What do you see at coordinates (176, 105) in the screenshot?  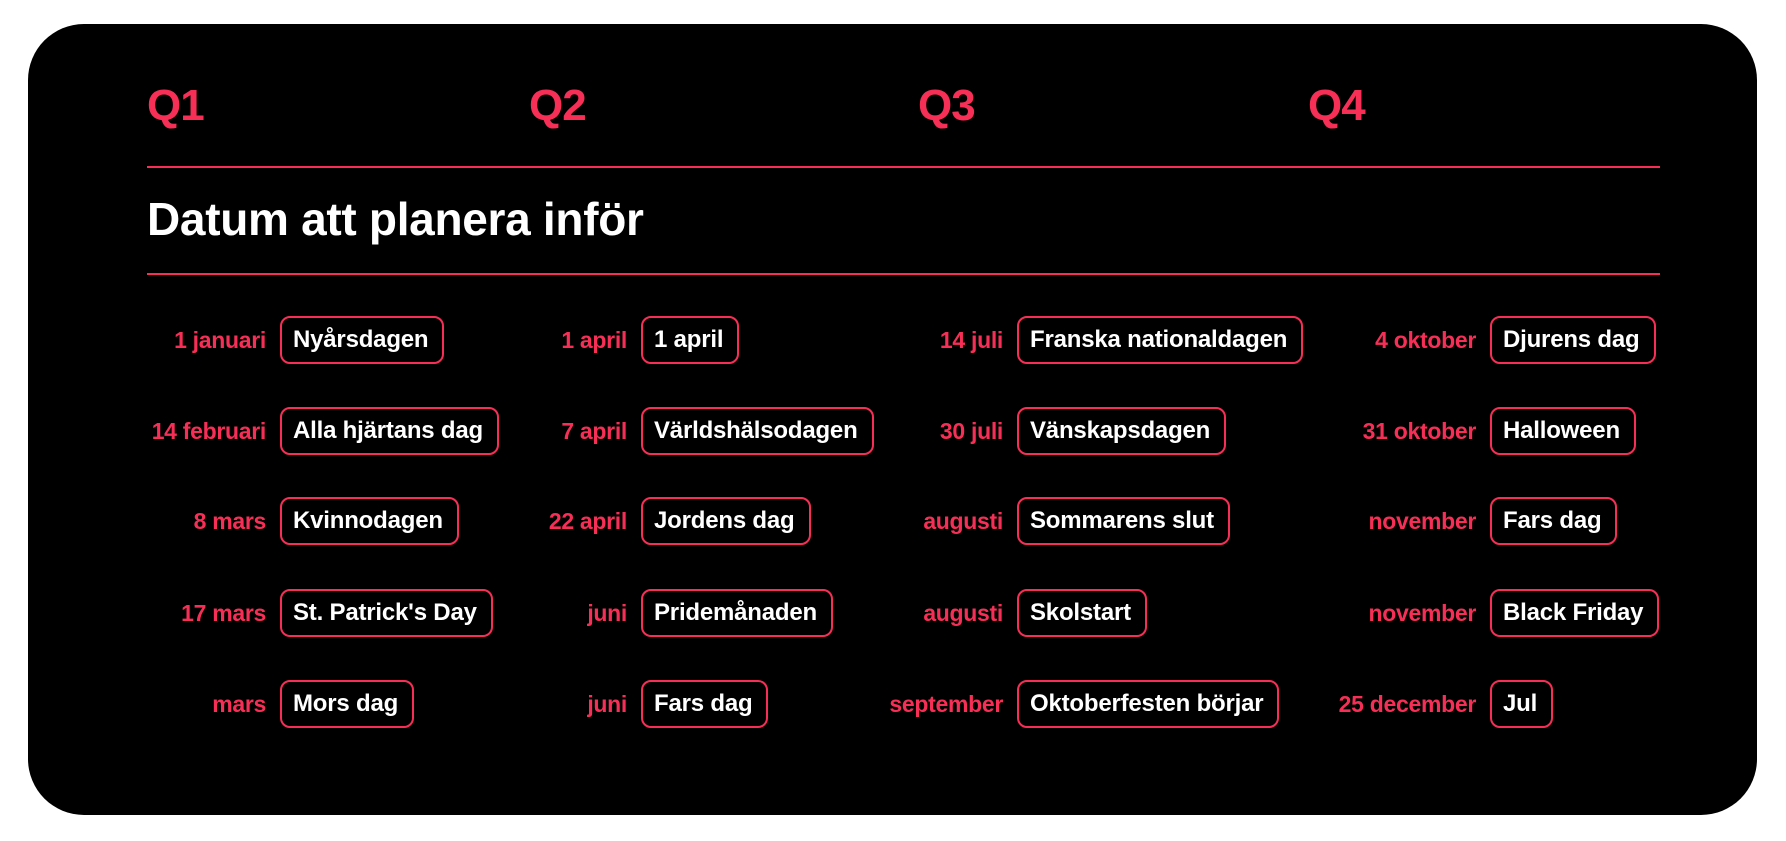 I see `quarter-header-q1: Q1` at bounding box center [176, 105].